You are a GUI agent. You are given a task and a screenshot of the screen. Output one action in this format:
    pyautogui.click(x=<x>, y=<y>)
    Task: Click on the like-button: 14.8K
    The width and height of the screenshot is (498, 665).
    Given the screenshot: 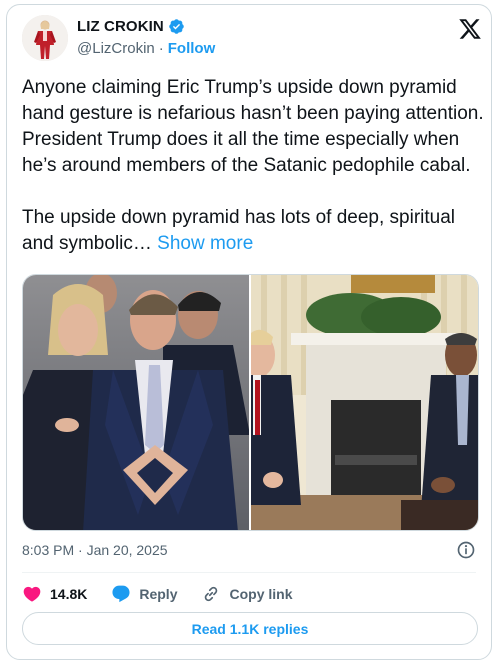 What is the action you would take?
    pyautogui.click(x=54, y=594)
    